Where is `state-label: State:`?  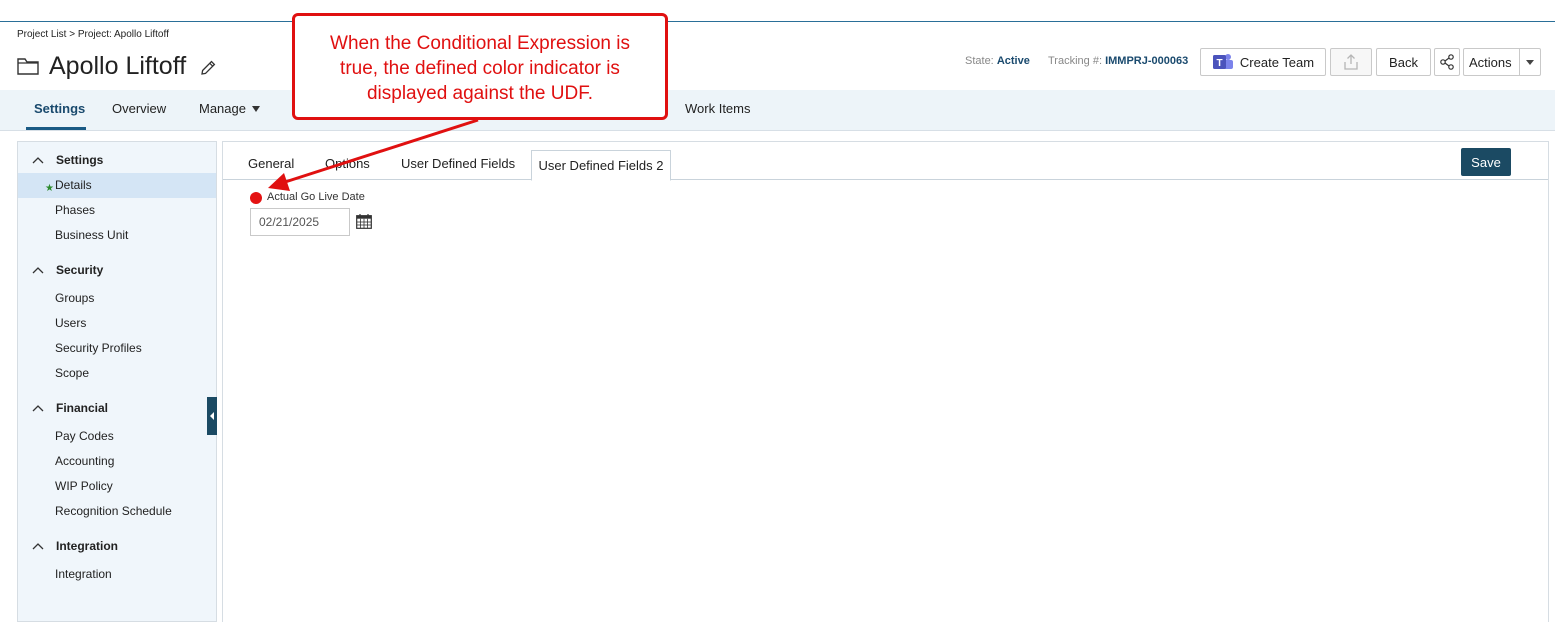
state-label: State: is located at coordinates (979, 61).